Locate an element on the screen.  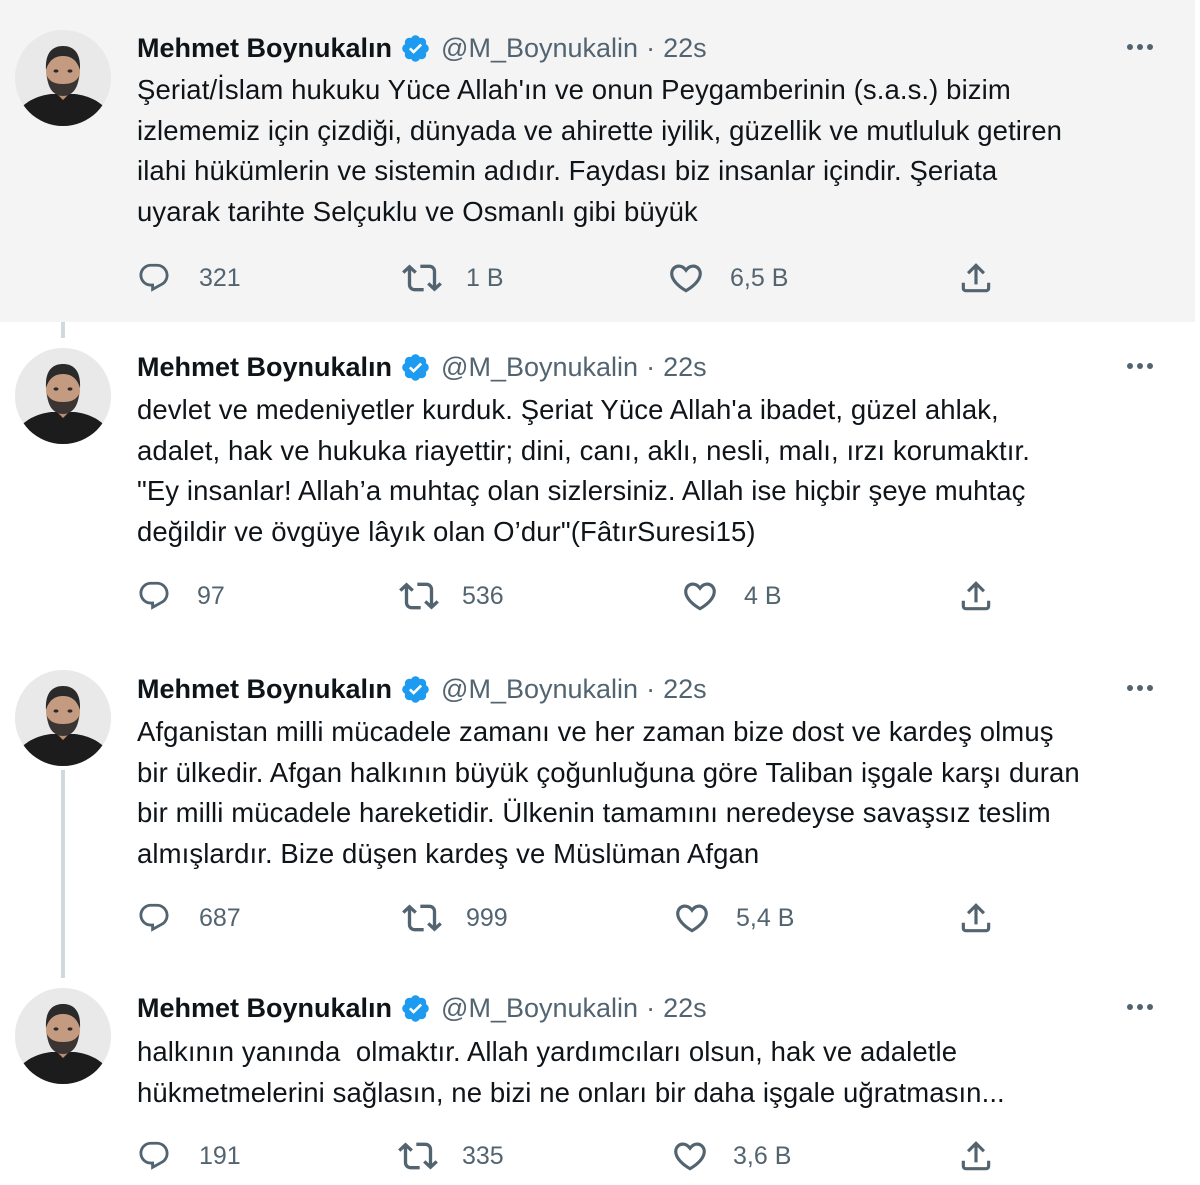
retweet-count: 536 is located at coordinates (483, 595).